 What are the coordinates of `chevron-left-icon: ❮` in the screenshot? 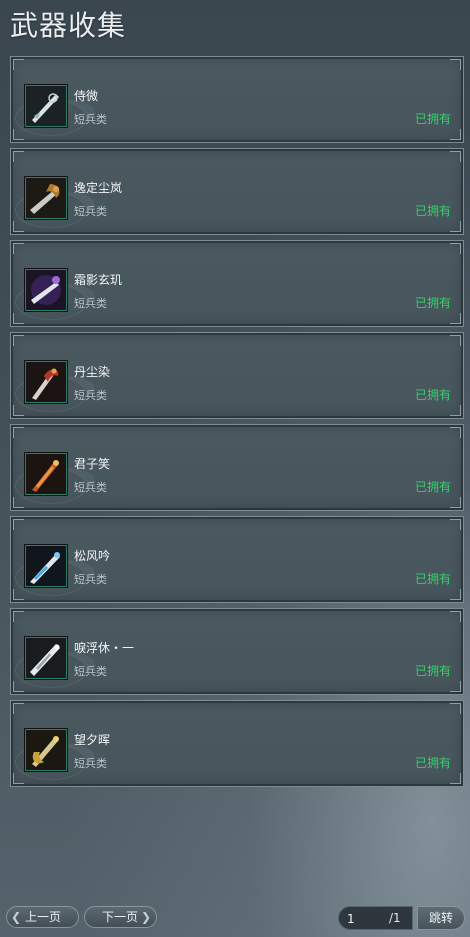 It's located at (16, 917).